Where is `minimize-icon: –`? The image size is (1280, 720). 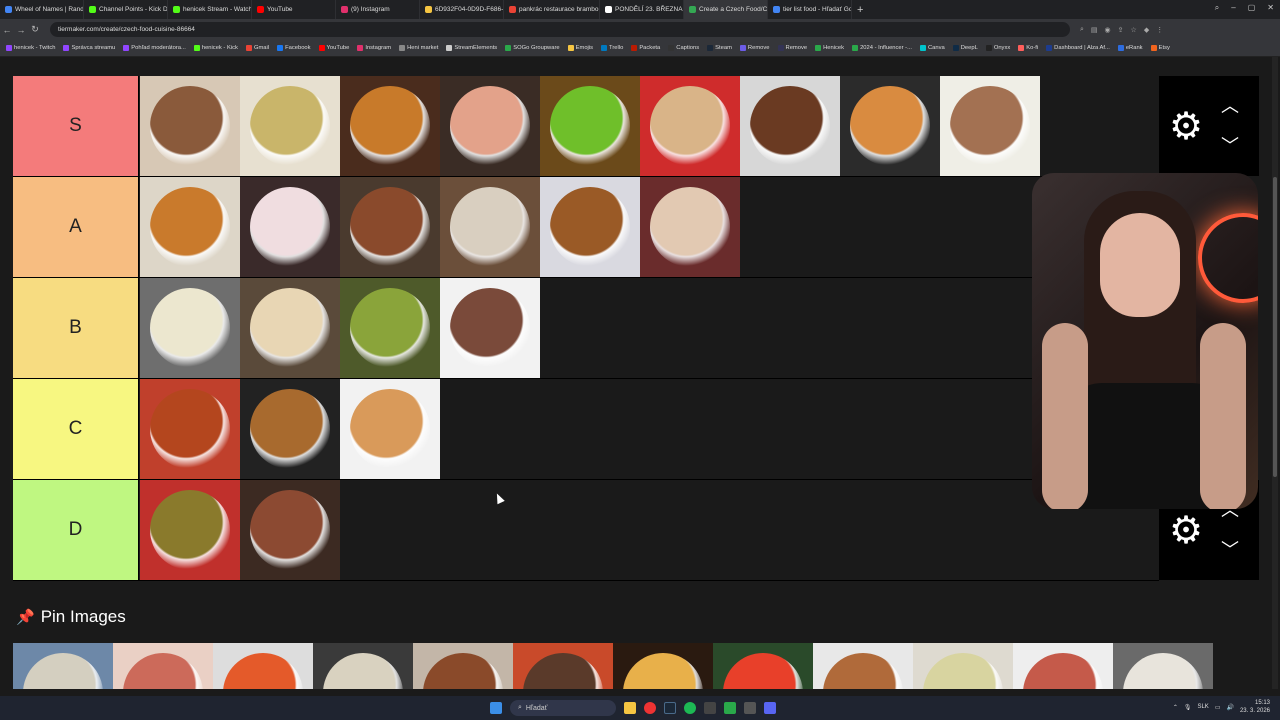 minimize-icon: – is located at coordinates (1233, 8).